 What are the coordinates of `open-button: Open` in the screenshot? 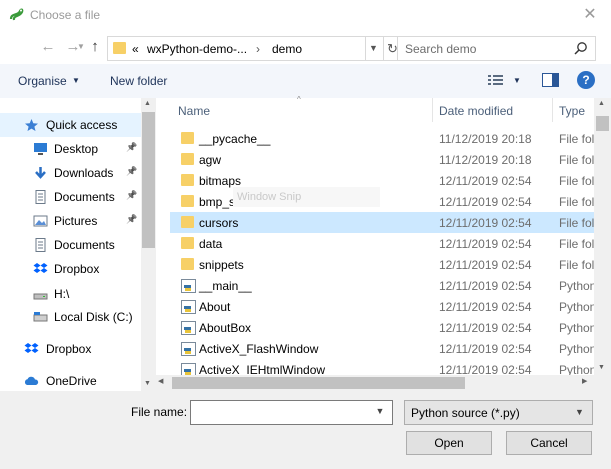 It's located at (449, 443).